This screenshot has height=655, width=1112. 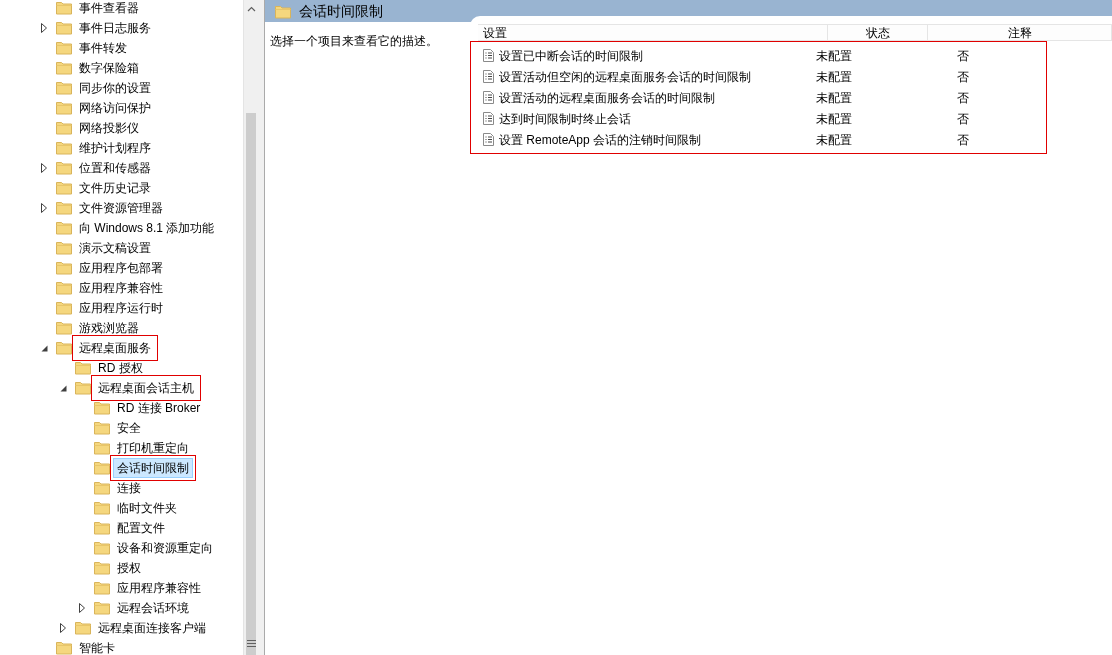 I want to click on tree-item: 文件资源管理器, so click(x=121, y=208).